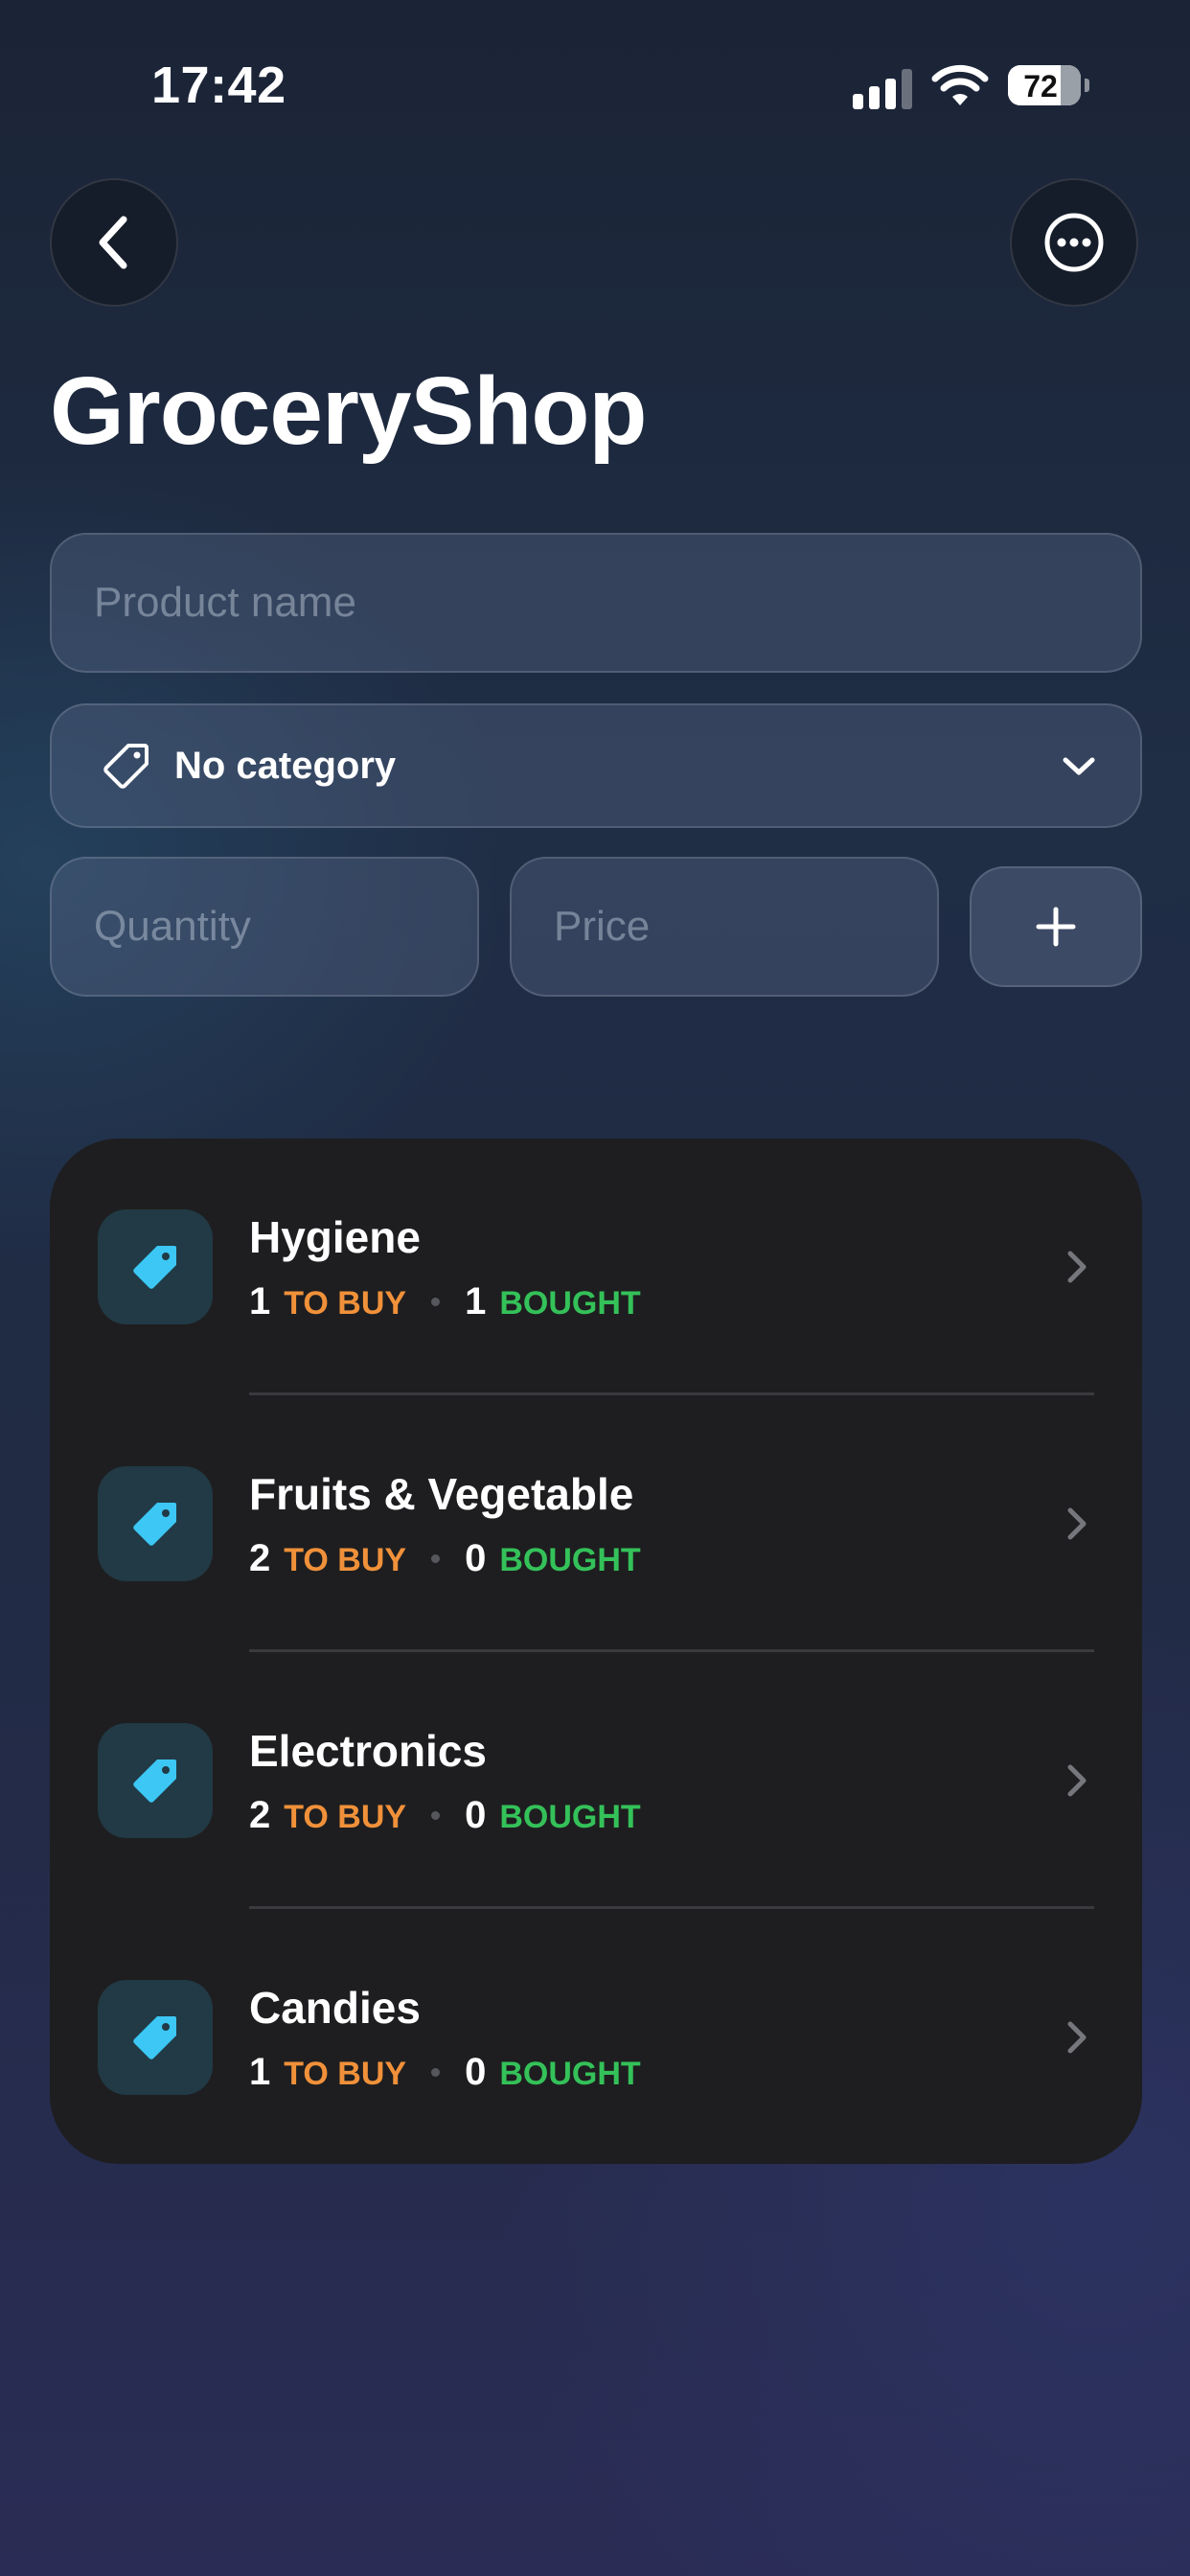 This screenshot has width=1190, height=2576. What do you see at coordinates (349, 411) in the screenshot?
I see `page-title: GroceryShop` at bounding box center [349, 411].